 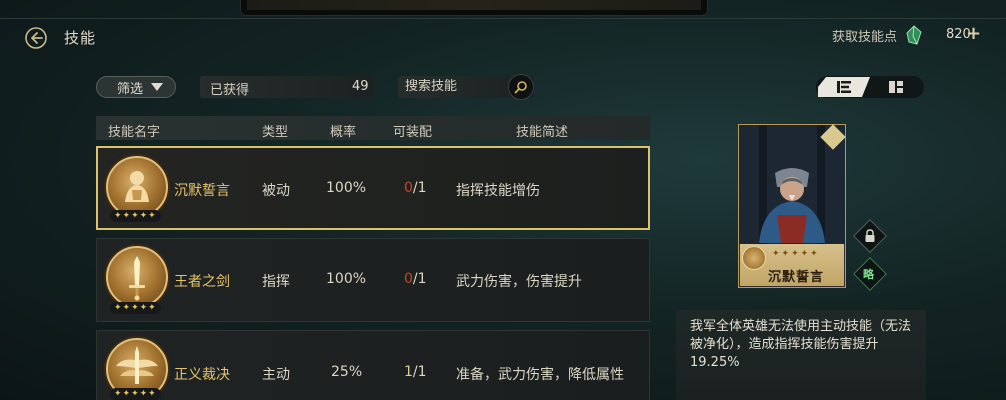 I want to click on skill-summary: 准备，武力伤害，降低属性, so click(x=540, y=375).